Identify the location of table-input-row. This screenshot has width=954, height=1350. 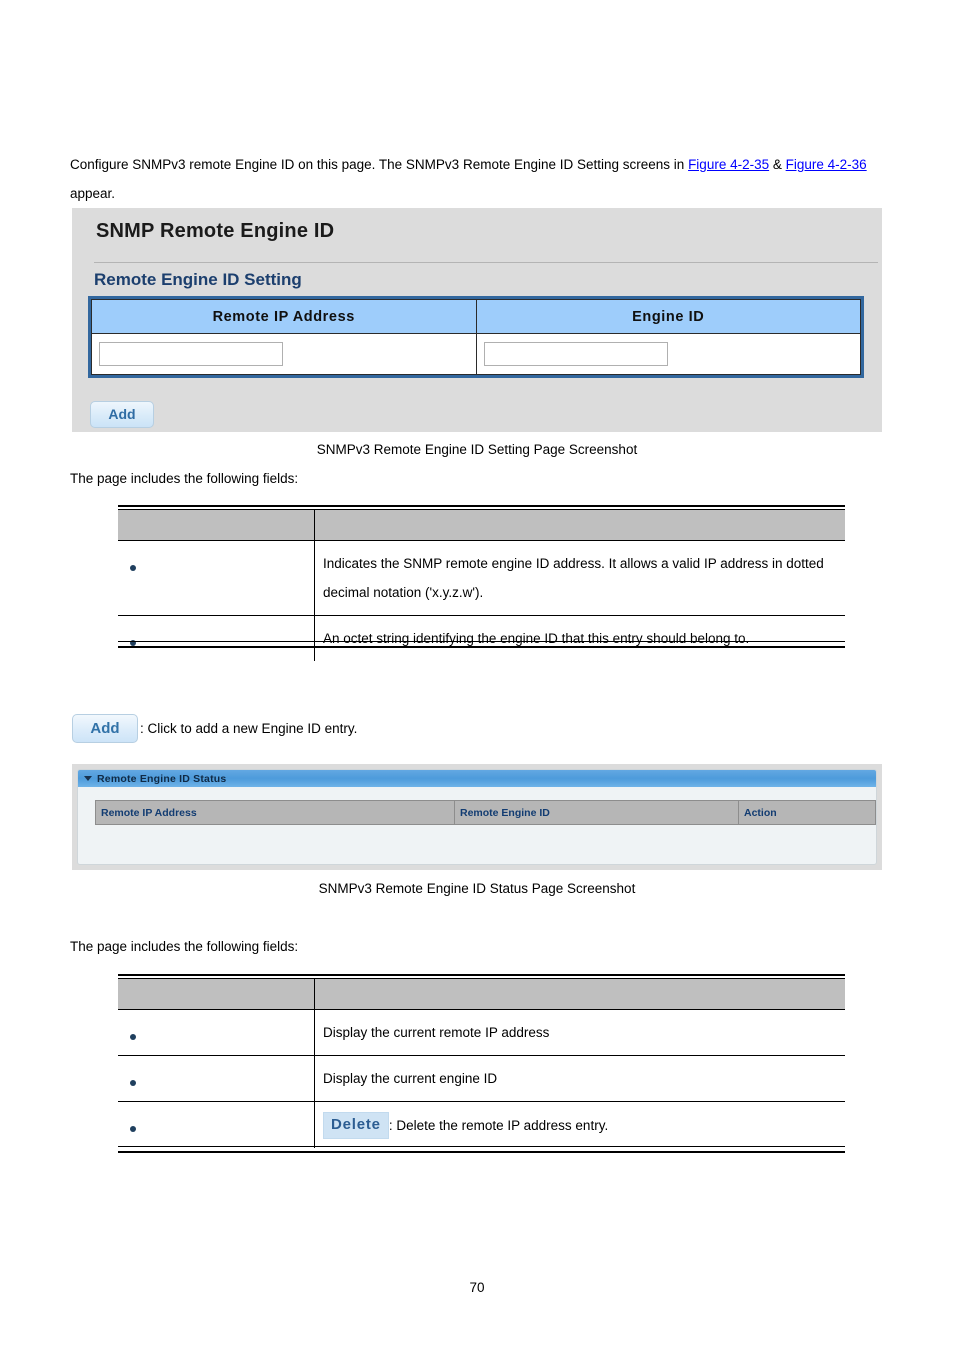
(476, 354).